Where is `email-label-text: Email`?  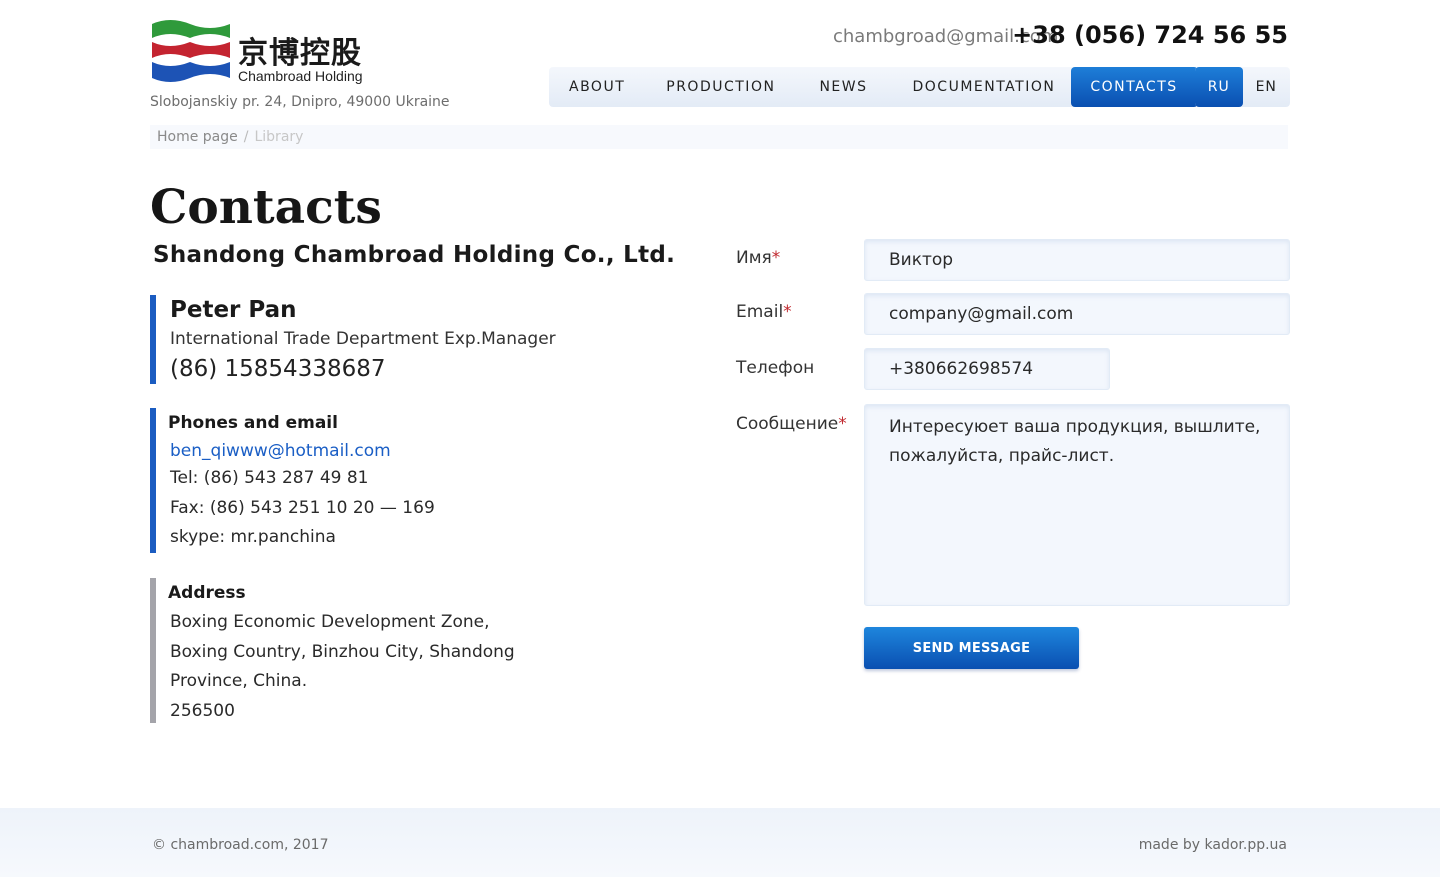
email-label-text: Email is located at coordinates (760, 312).